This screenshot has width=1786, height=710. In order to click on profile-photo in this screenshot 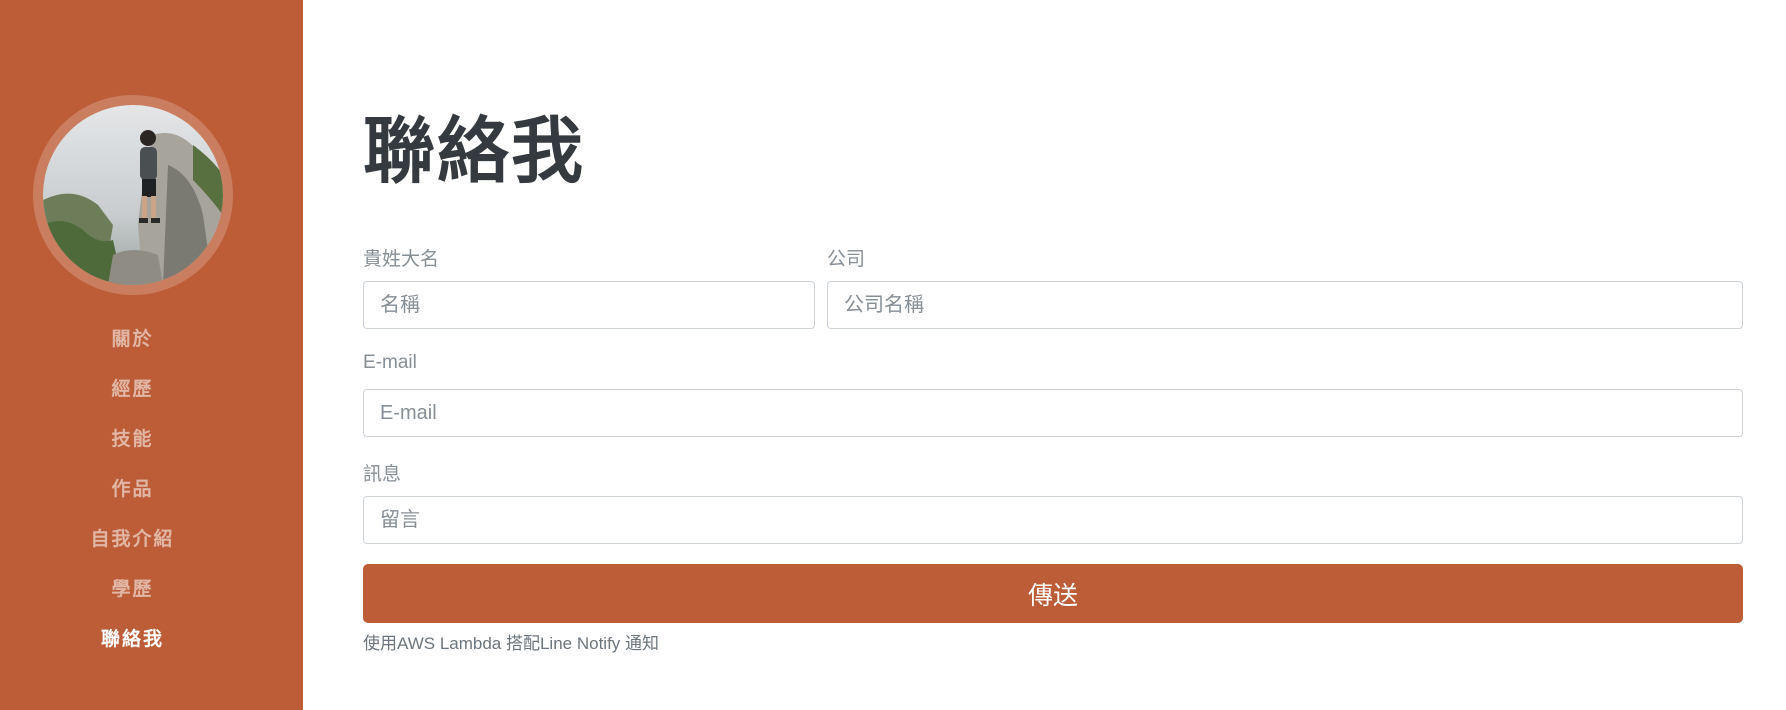, I will do `click(133, 195)`.